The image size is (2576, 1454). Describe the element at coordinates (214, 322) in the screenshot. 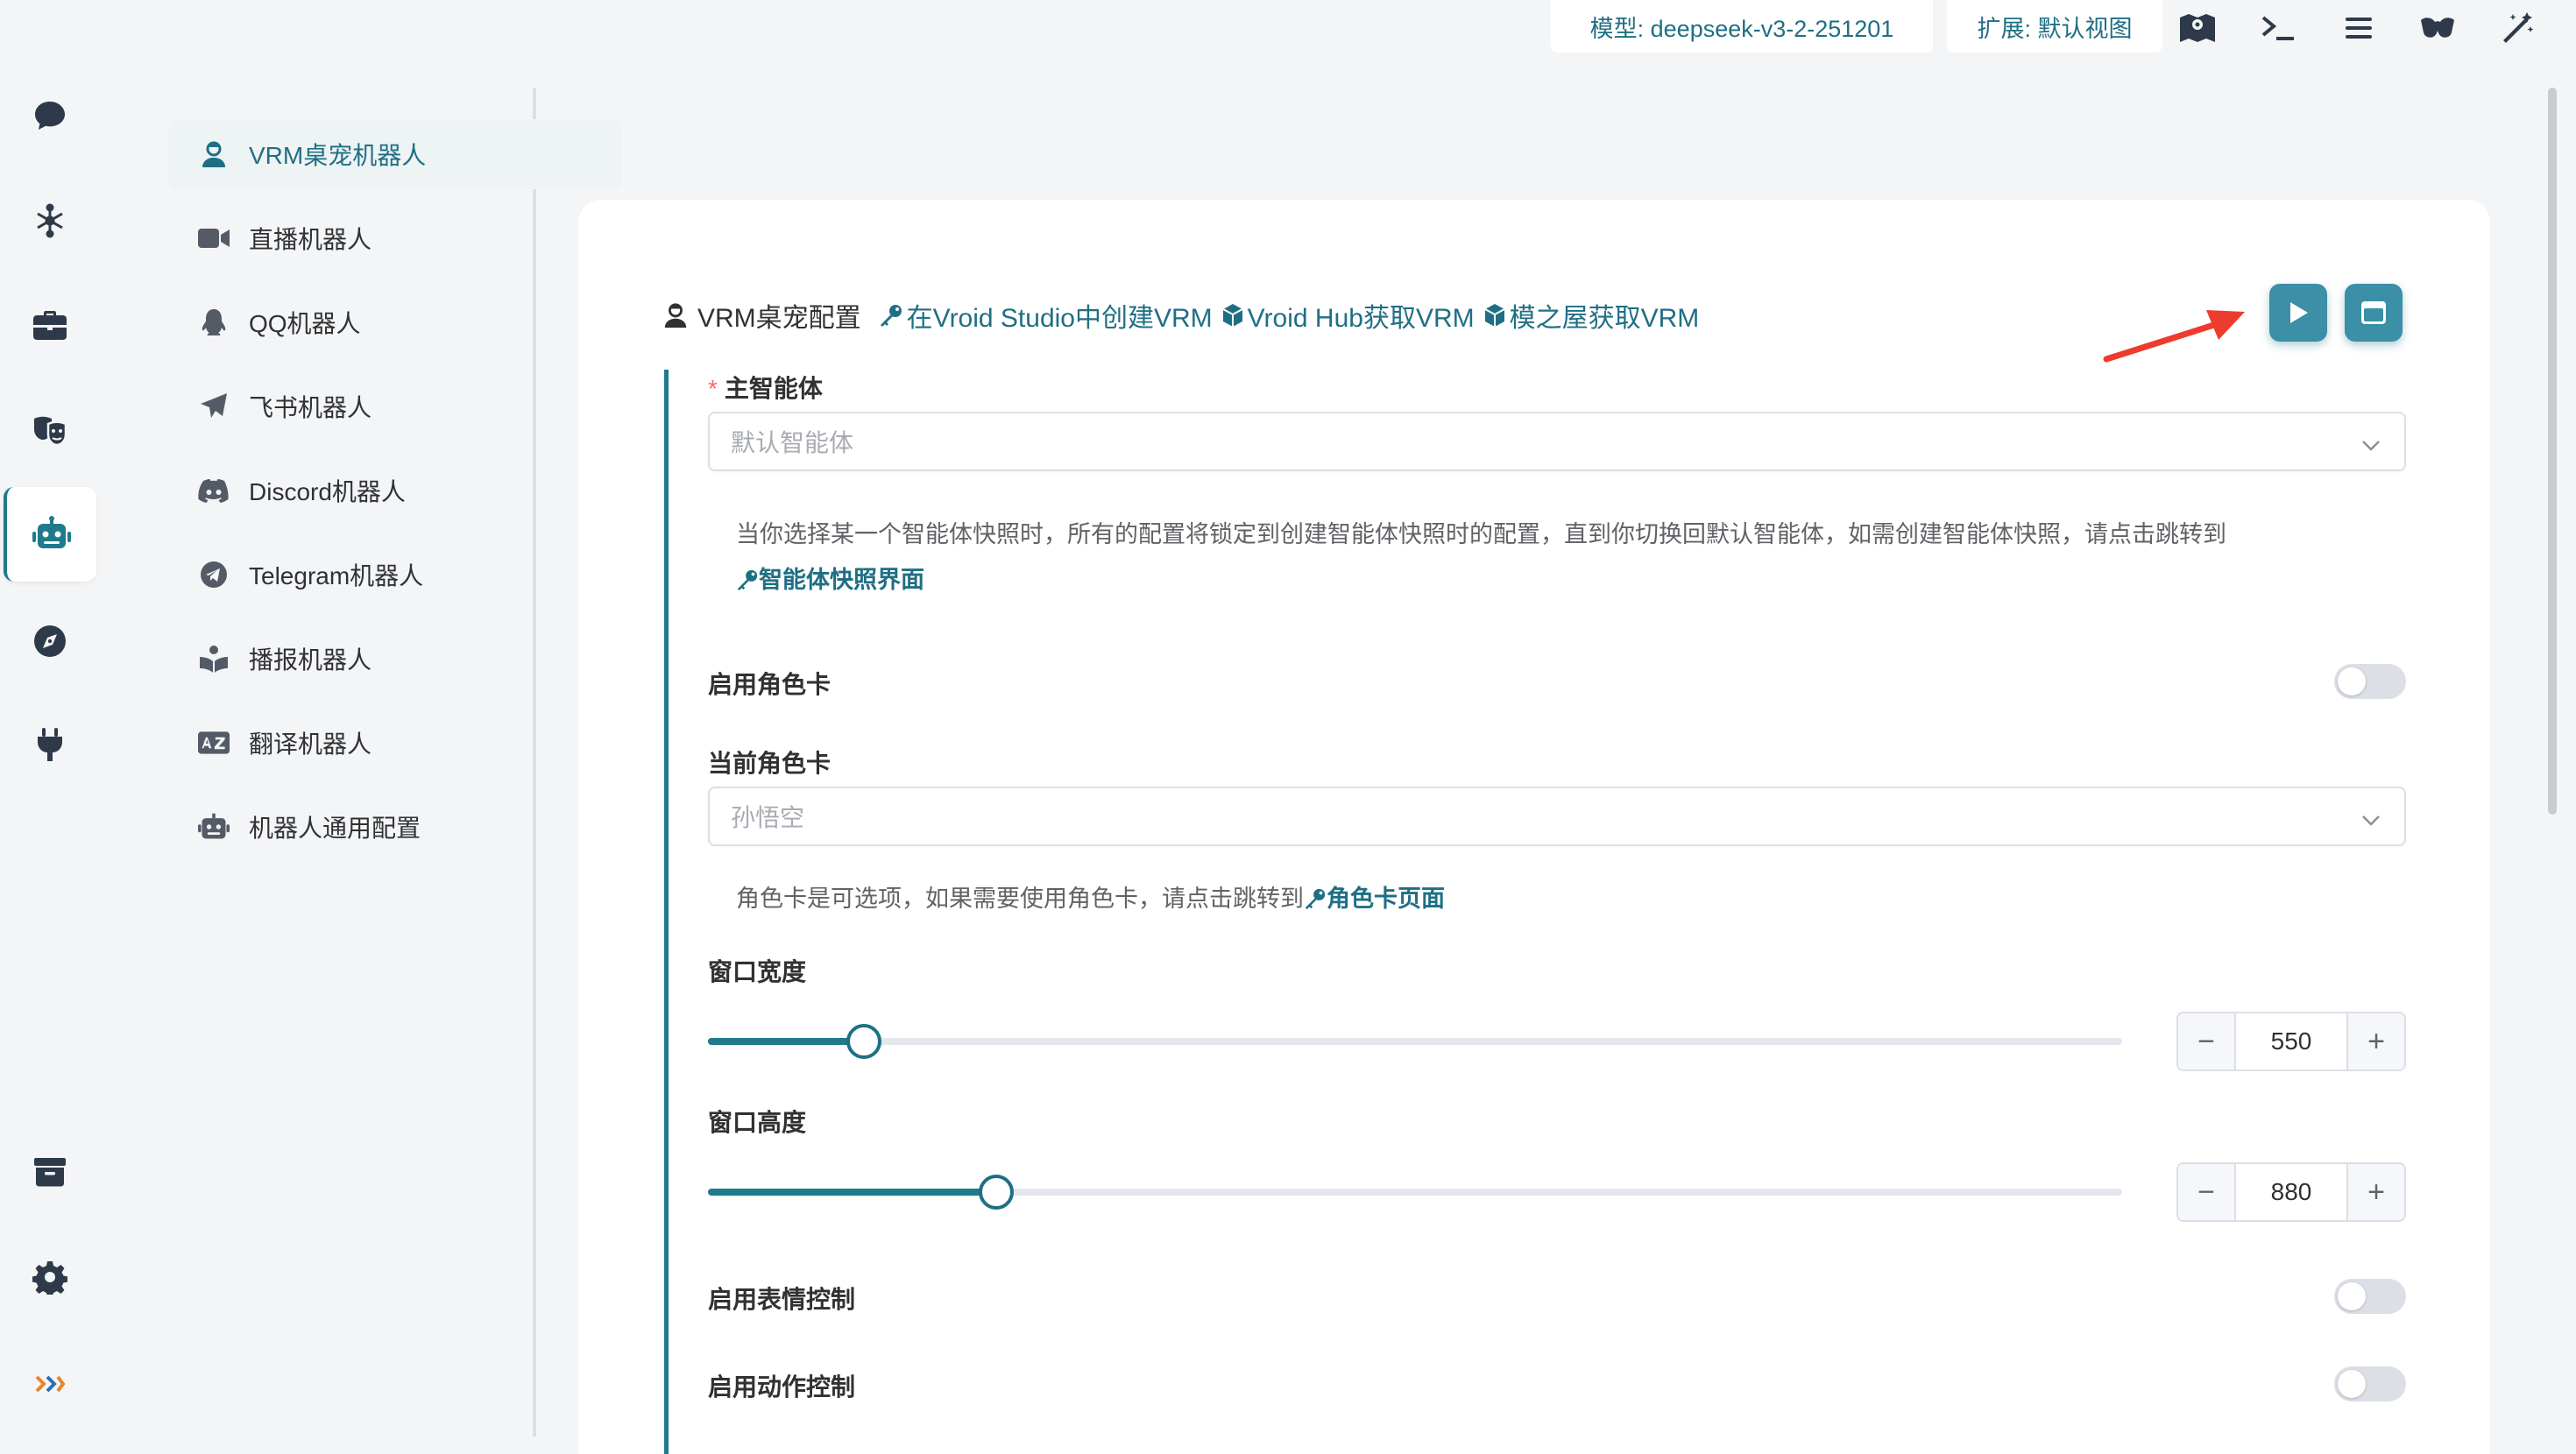

I see `qq-icon` at that location.